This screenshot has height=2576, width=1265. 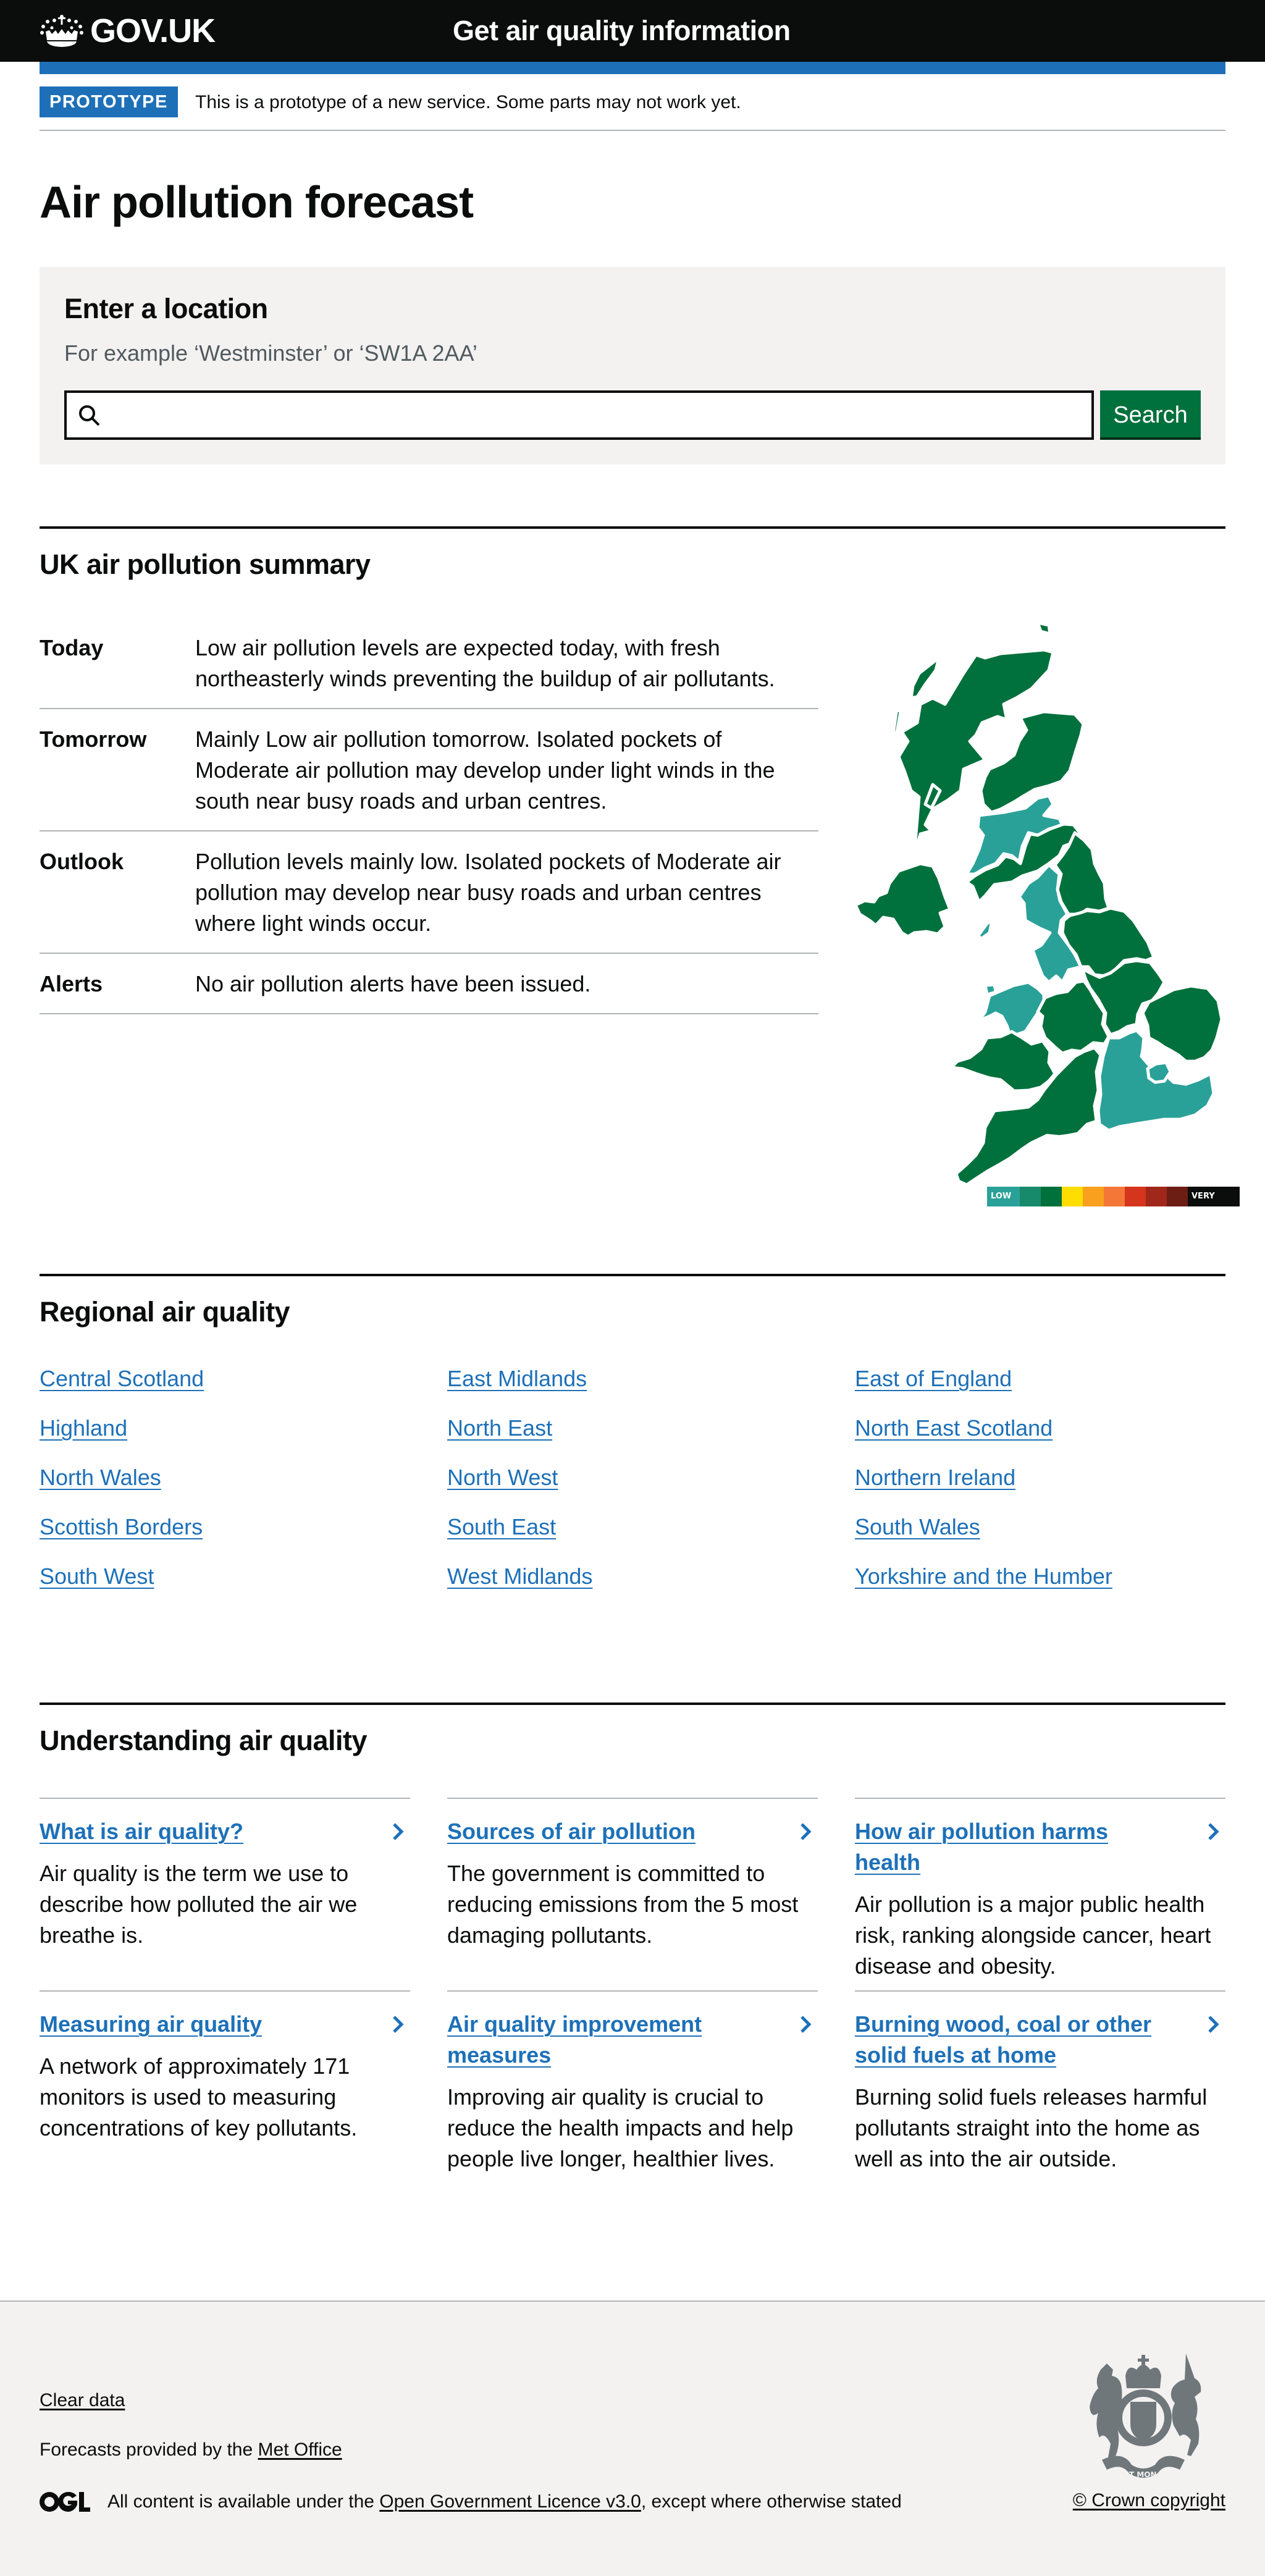 What do you see at coordinates (519, 1576) in the screenshot?
I see `region-link-west-midlands: West Midlands` at bounding box center [519, 1576].